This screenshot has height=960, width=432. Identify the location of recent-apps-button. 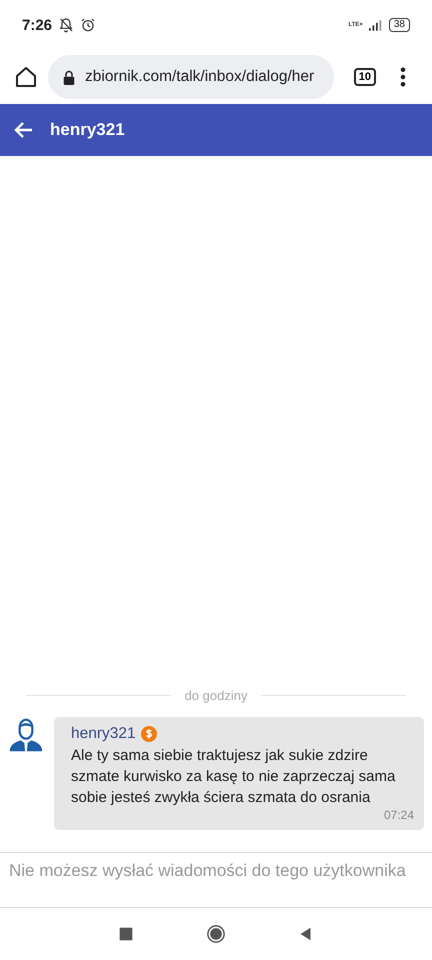
(126, 934).